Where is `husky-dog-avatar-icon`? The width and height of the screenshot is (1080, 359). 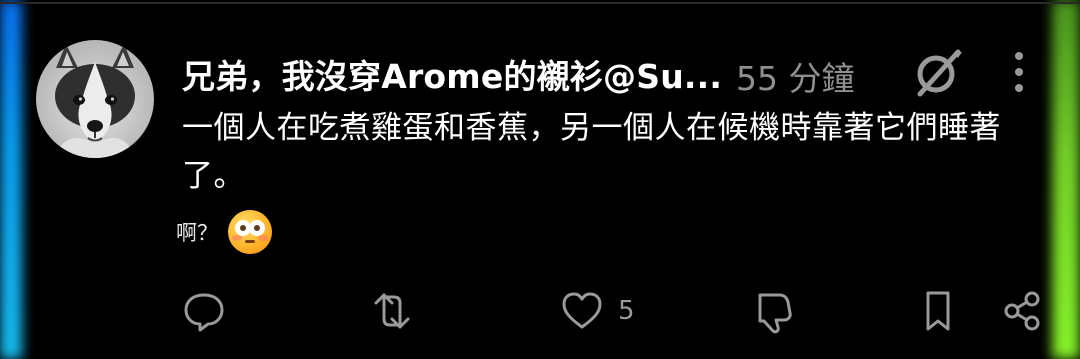 husky-dog-avatar-icon is located at coordinates (95, 101).